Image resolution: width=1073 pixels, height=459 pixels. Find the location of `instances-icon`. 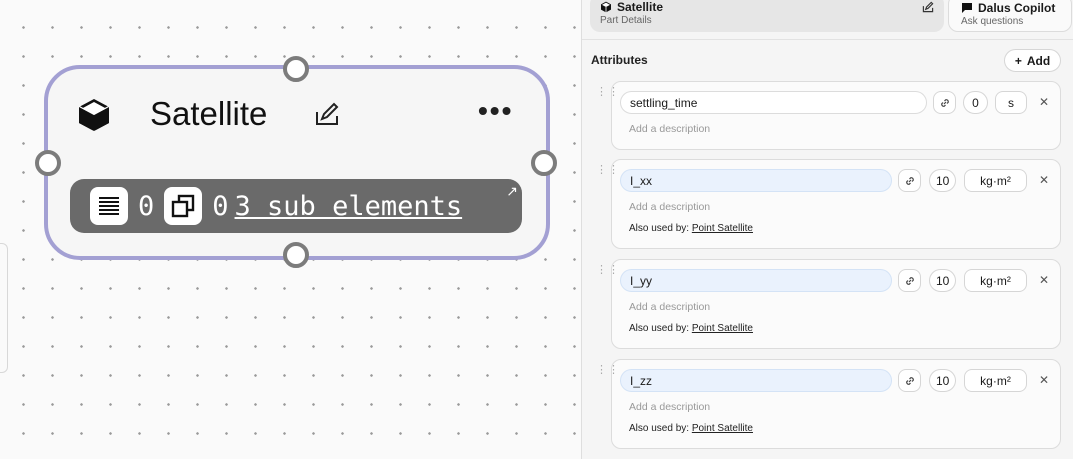

instances-icon is located at coordinates (183, 206).